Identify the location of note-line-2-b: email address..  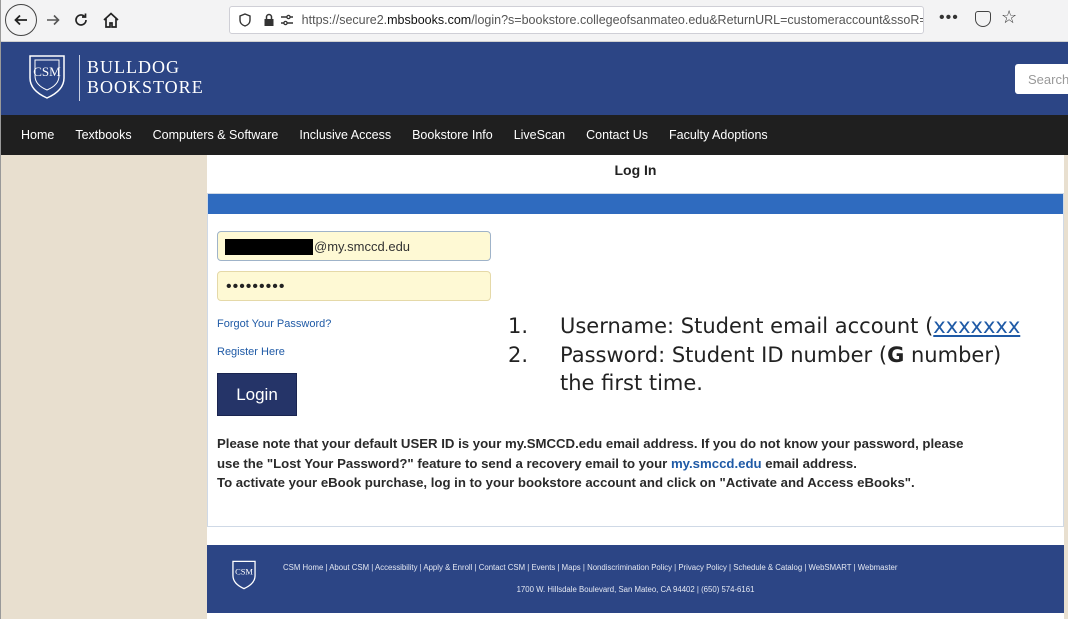
(809, 463).